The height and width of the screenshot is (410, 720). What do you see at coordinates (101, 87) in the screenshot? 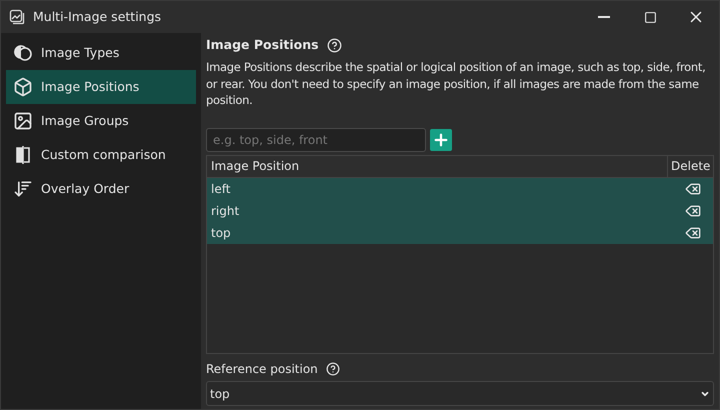
I see `sidebar-item: Image Positions` at bounding box center [101, 87].